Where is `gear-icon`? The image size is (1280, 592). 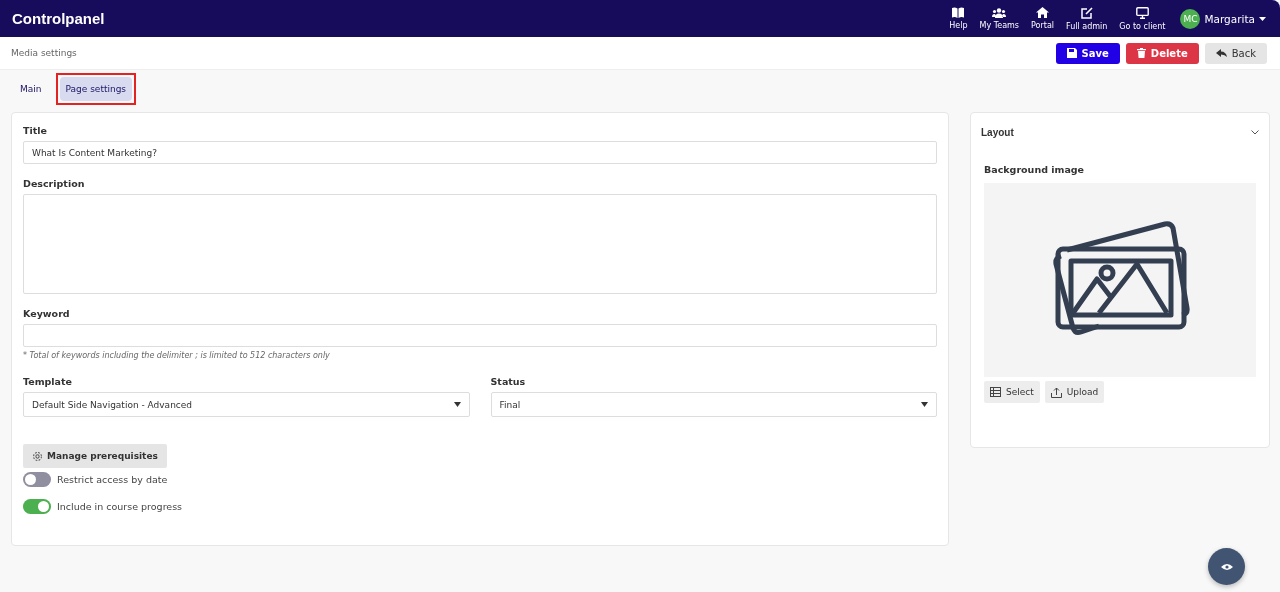 gear-icon is located at coordinates (37, 456).